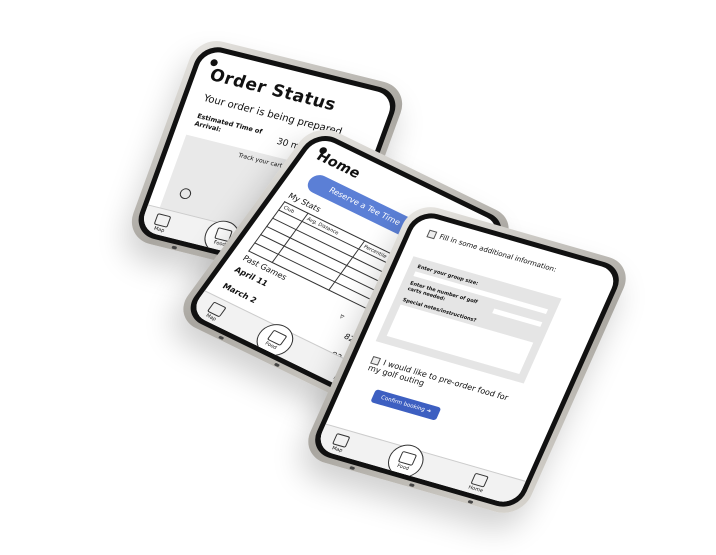  Describe the element at coordinates (420, 464) in the screenshot. I see `bottom-nav: Map Food Home` at that location.